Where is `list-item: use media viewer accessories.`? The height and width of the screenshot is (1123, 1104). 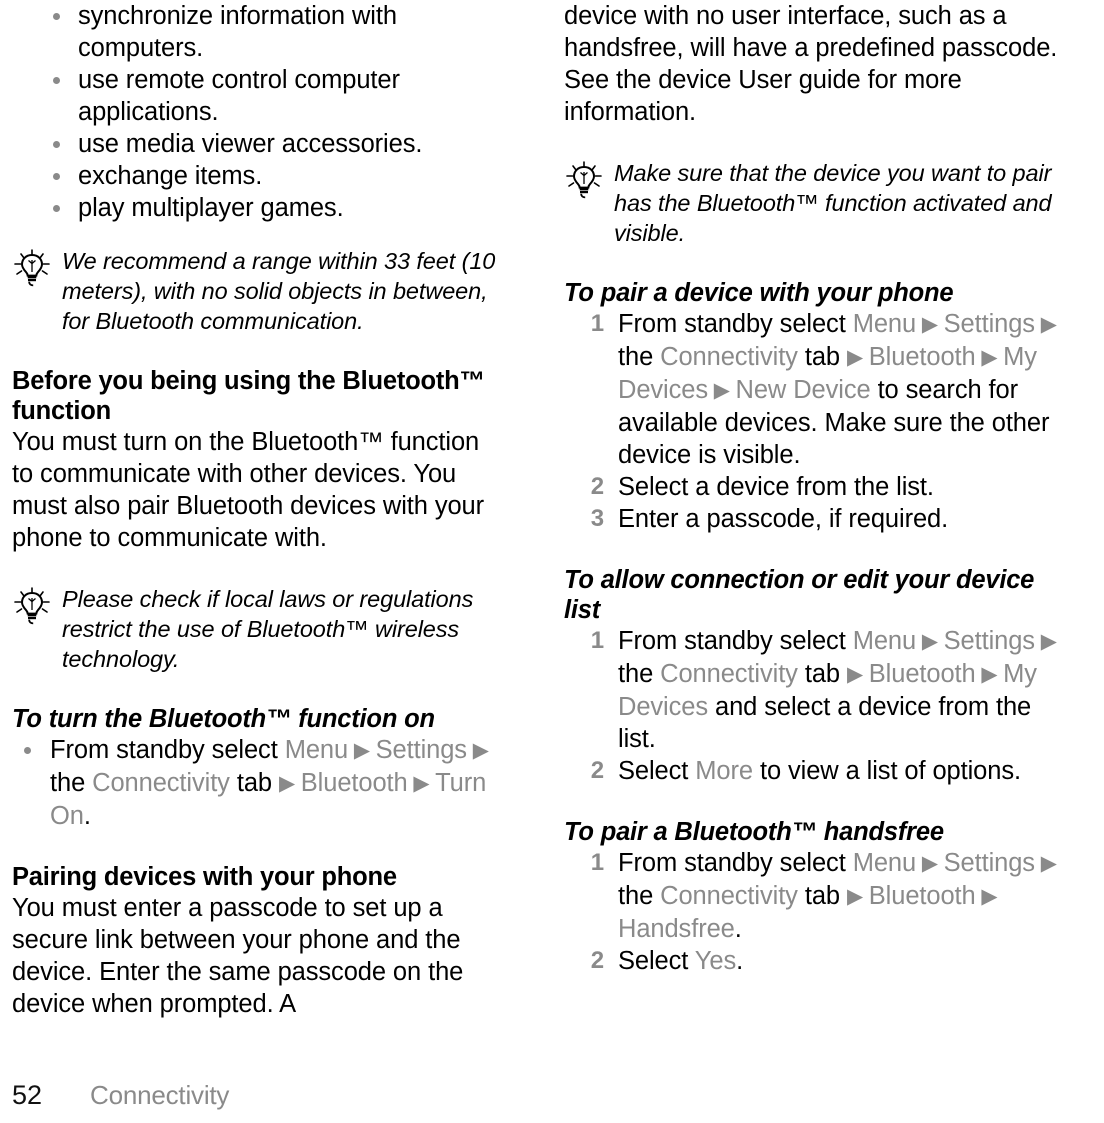 list-item: use media viewer accessories. is located at coordinates (259, 144).